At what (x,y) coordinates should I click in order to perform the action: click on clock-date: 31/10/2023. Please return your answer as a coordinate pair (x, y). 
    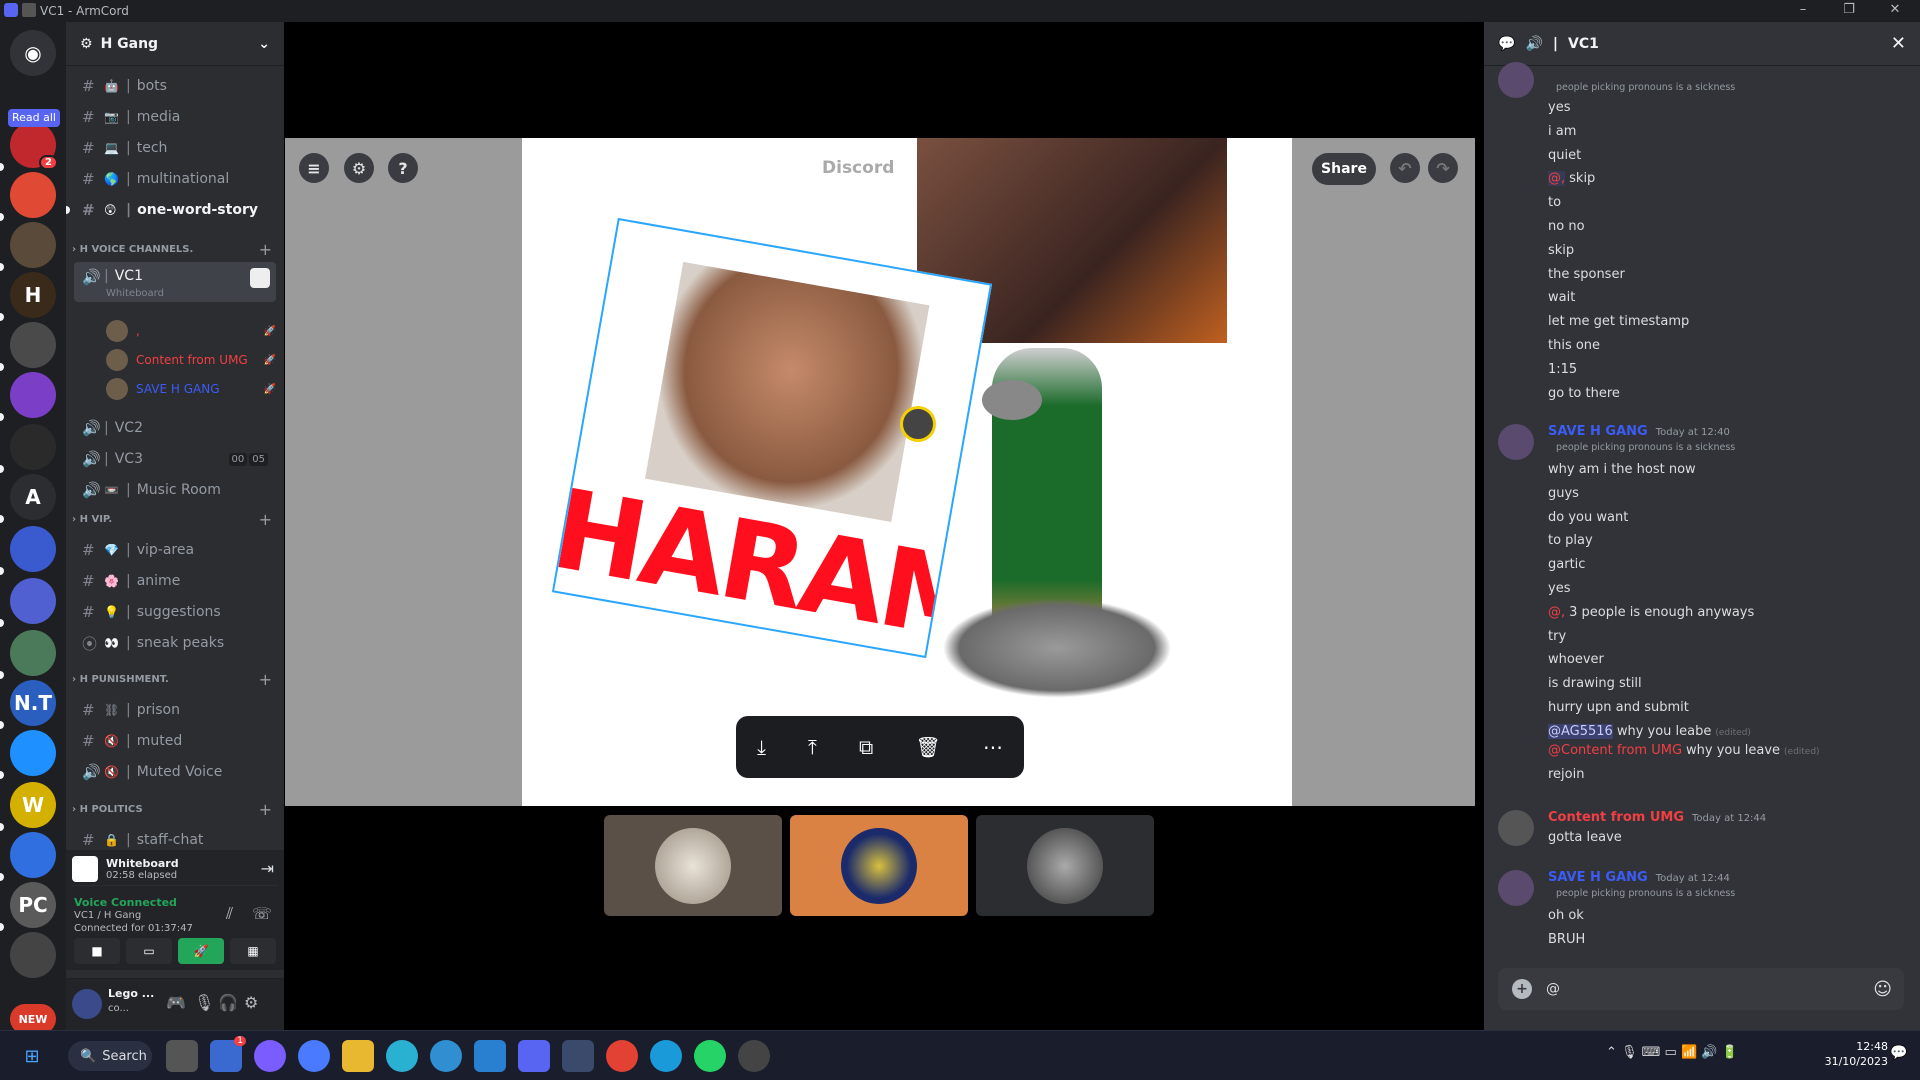
    Looking at the image, I should click on (1853, 1061).